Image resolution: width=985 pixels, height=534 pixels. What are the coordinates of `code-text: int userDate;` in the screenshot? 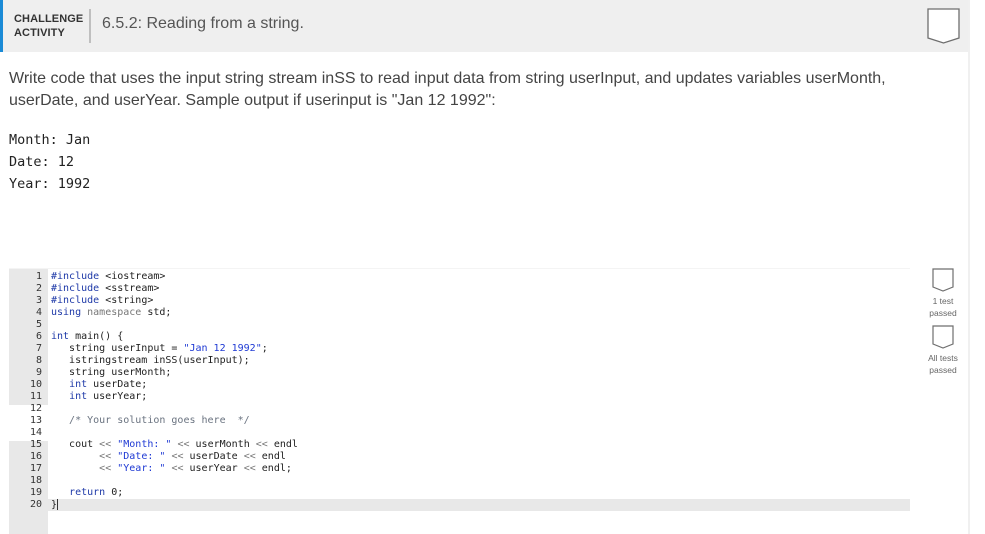 It's located at (99, 385).